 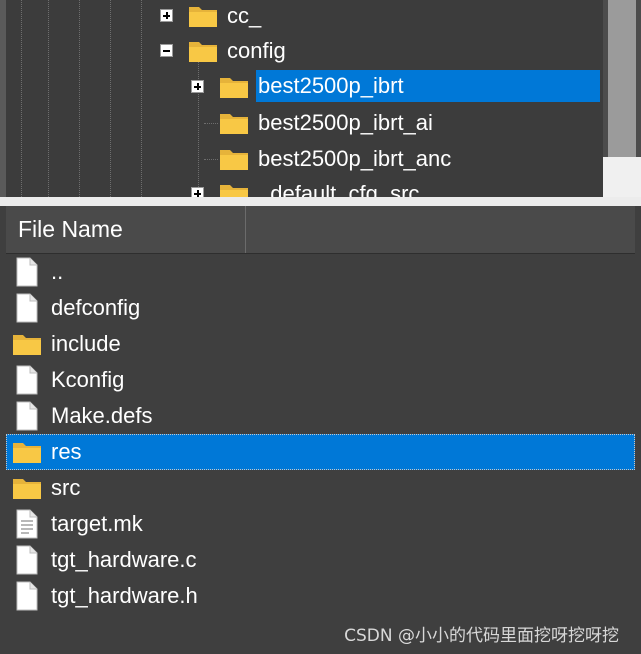 What do you see at coordinates (320, 344) in the screenshot?
I see `file-row: include` at bounding box center [320, 344].